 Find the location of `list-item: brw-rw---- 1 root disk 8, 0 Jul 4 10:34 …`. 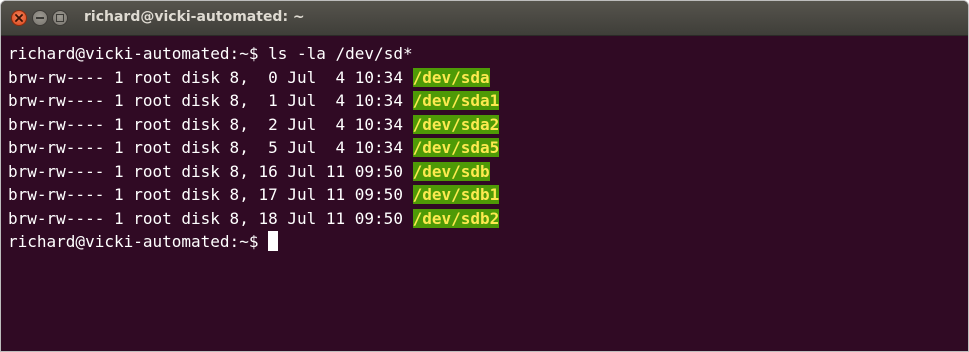

list-item: brw-rw---- 1 root disk 8, 0 Jul 4 10:34 … is located at coordinates (488, 78).